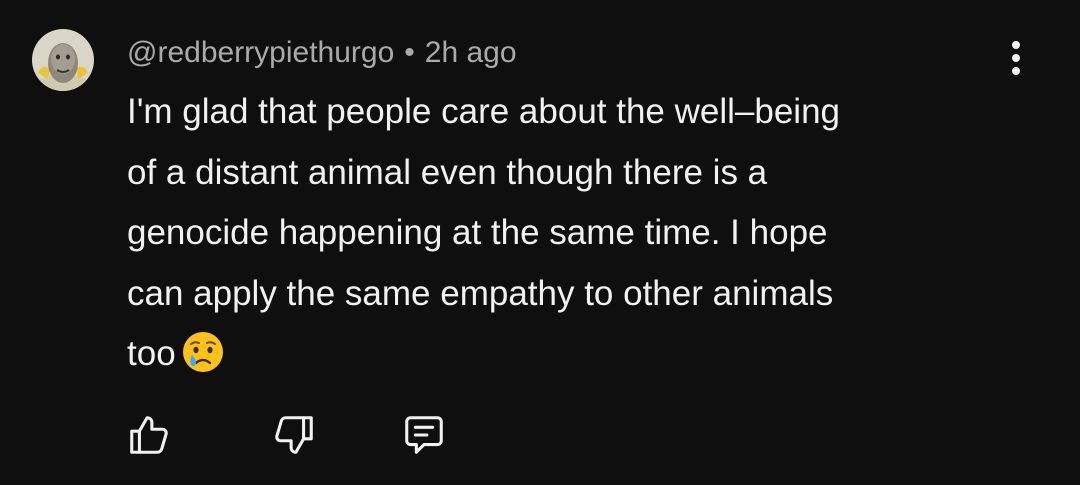 This screenshot has height=485, width=1080. What do you see at coordinates (202, 352) in the screenshot?
I see `crying-face-emoji` at bounding box center [202, 352].